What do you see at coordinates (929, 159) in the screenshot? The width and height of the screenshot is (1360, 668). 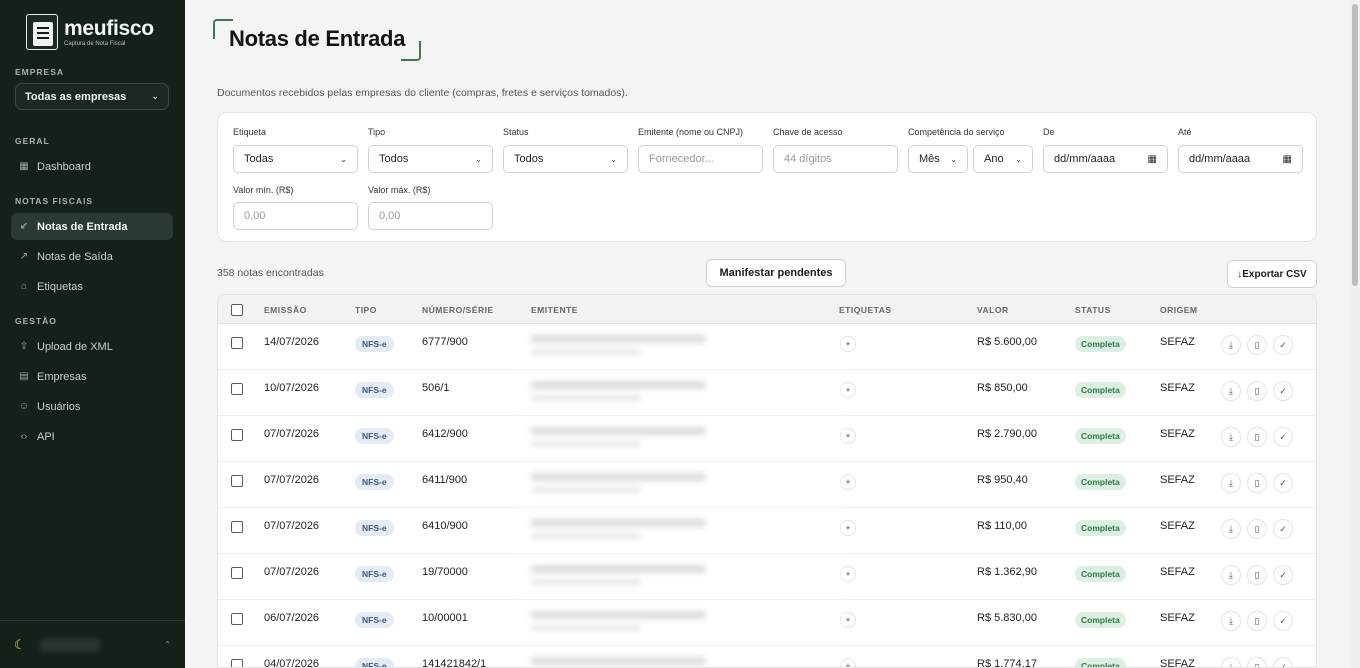 I see `mes-select-value: Mês` at bounding box center [929, 159].